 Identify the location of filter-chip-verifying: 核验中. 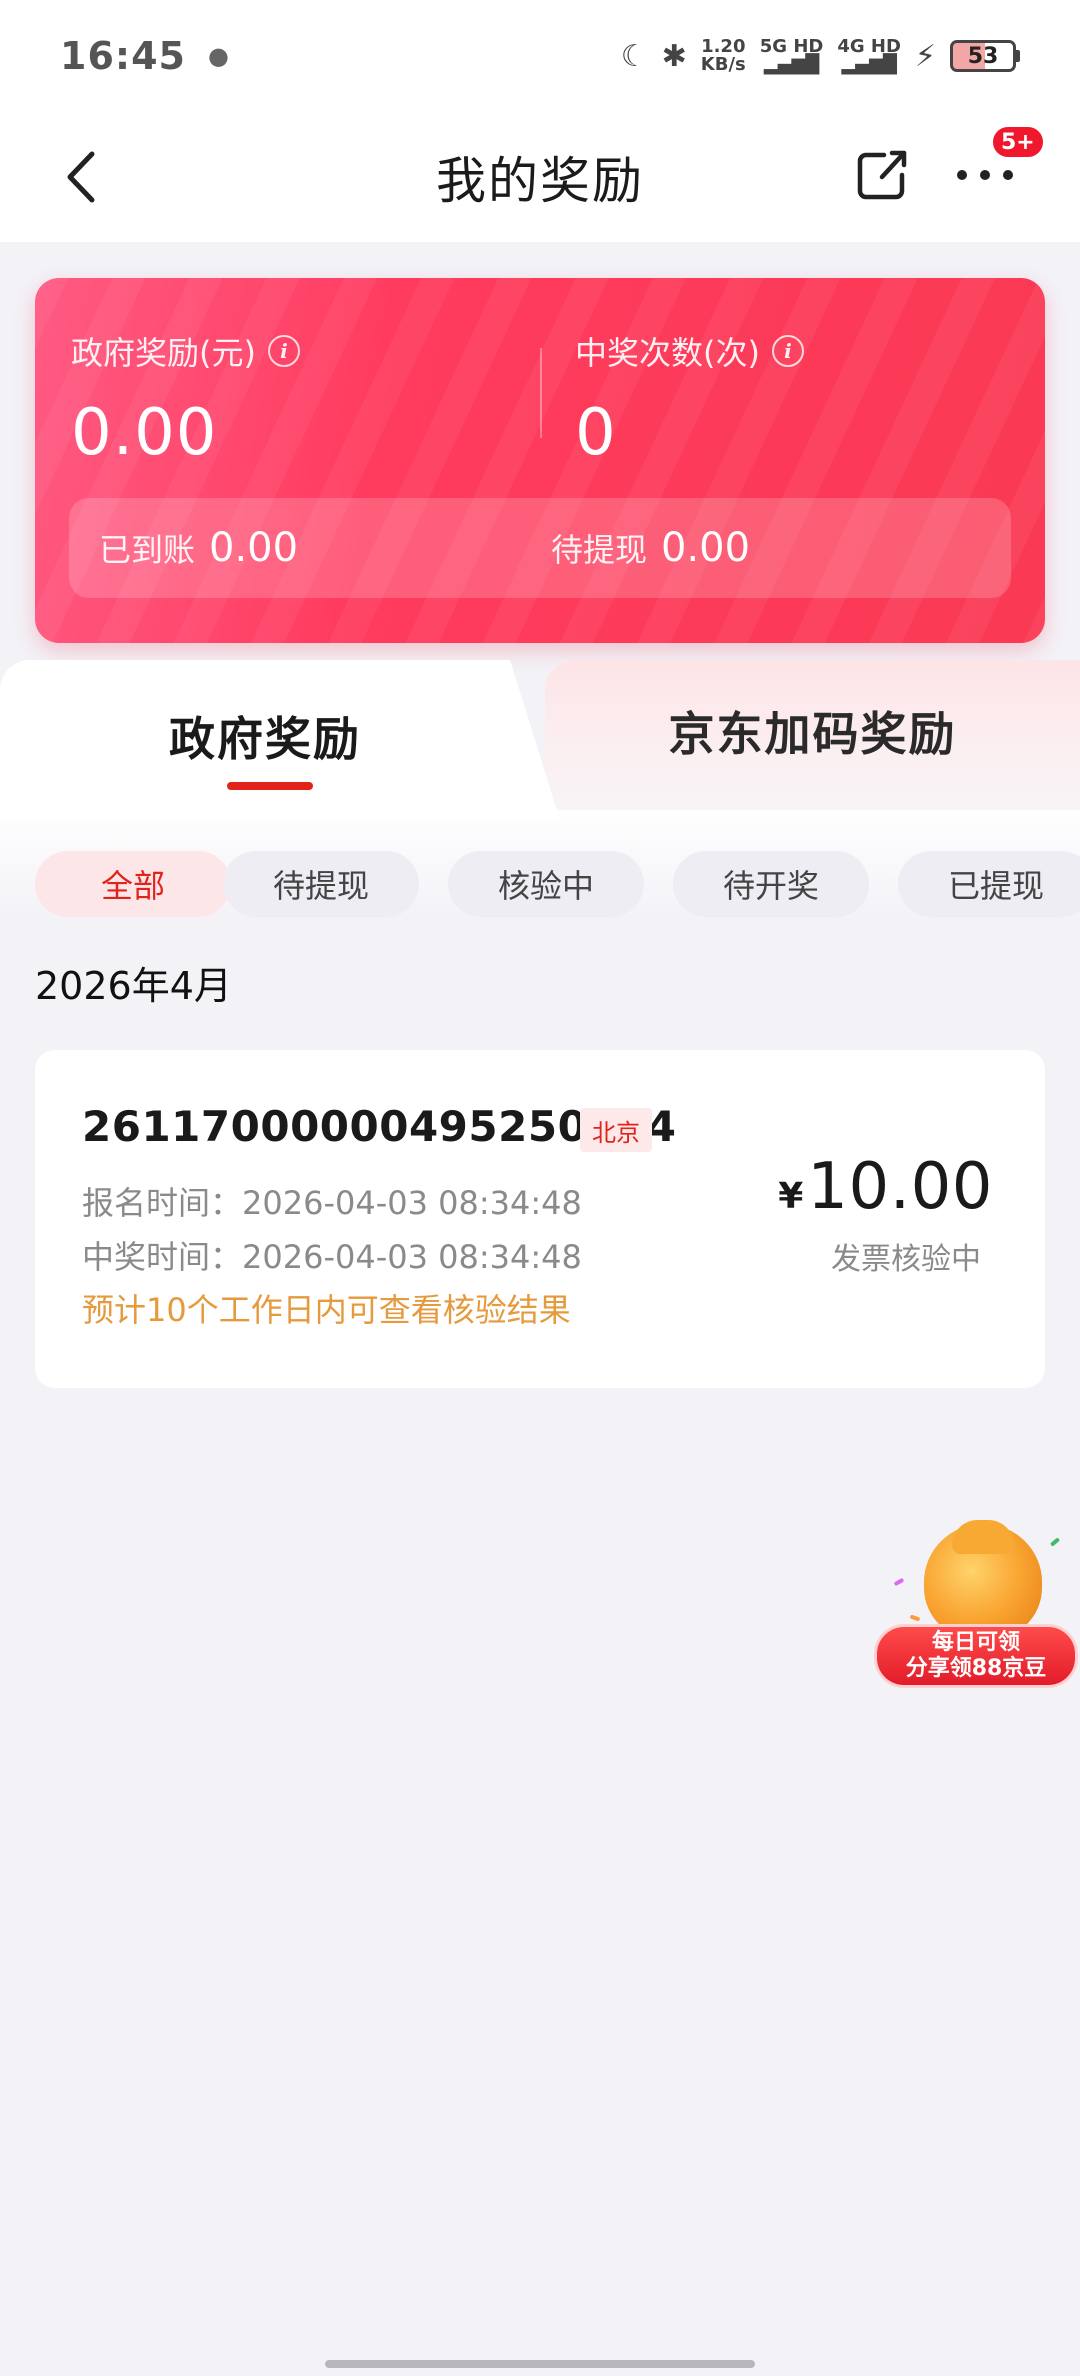
(546, 884).